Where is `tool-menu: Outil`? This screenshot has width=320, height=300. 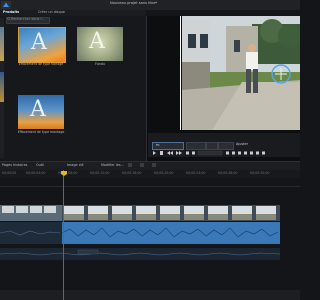 tool-menu: Outil is located at coordinates (40, 165).